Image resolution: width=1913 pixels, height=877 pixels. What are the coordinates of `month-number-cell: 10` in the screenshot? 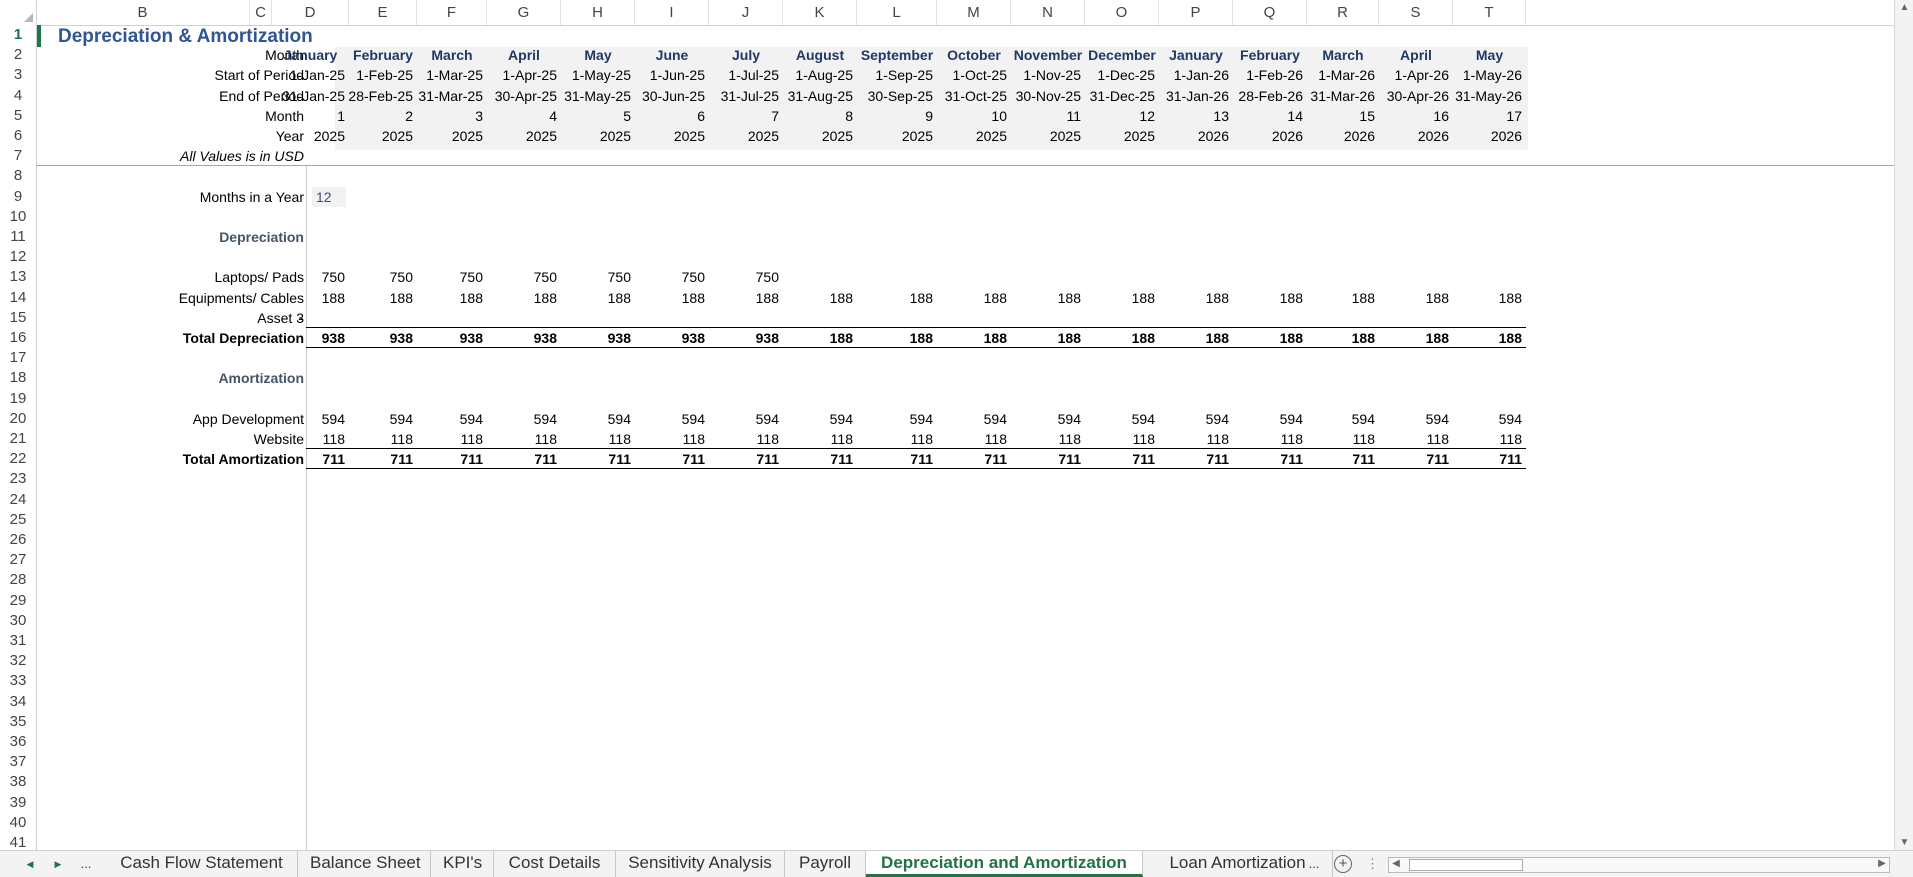 It's located at (970, 116).